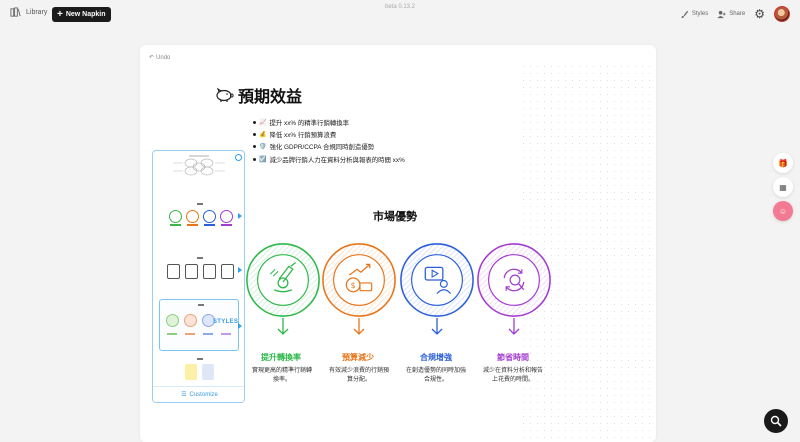 The width and height of the screenshot is (800, 442). I want to click on grid-icon: ▦, so click(783, 187).